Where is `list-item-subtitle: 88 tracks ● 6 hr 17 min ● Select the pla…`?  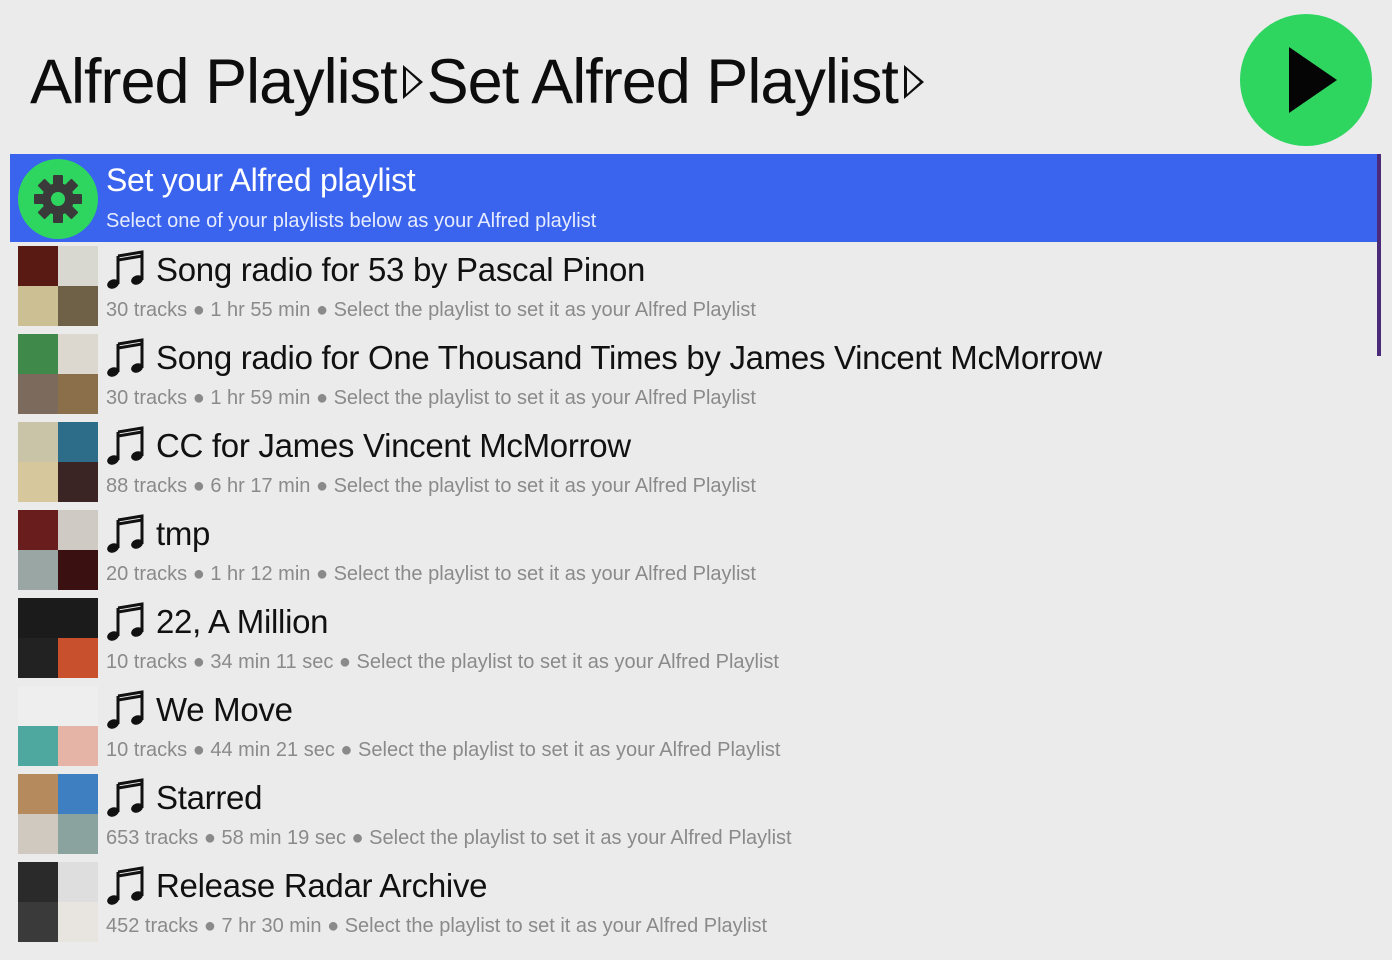 list-item-subtitle: 88 tracks ● 6 hr 17 min ● Select the pla… is located at coordinates (431, 486).